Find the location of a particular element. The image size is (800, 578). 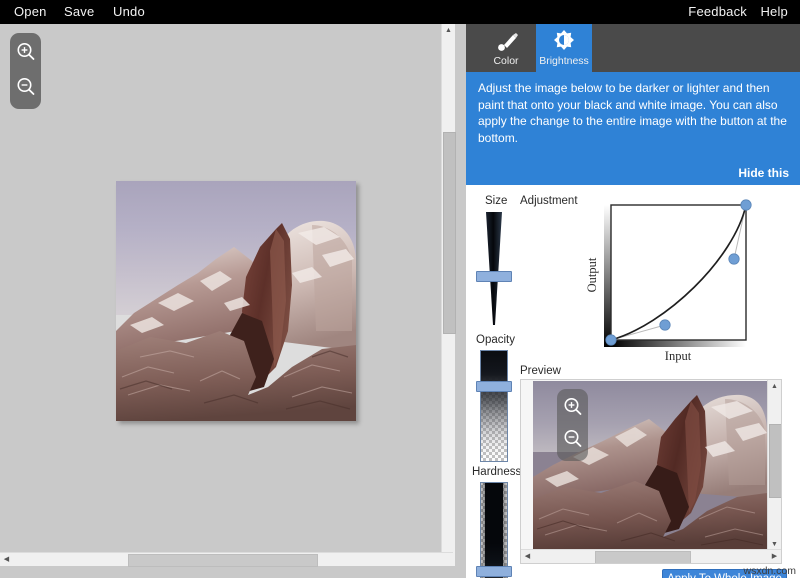

menu-item-undo: Undo is located at coordinates (129, 11).